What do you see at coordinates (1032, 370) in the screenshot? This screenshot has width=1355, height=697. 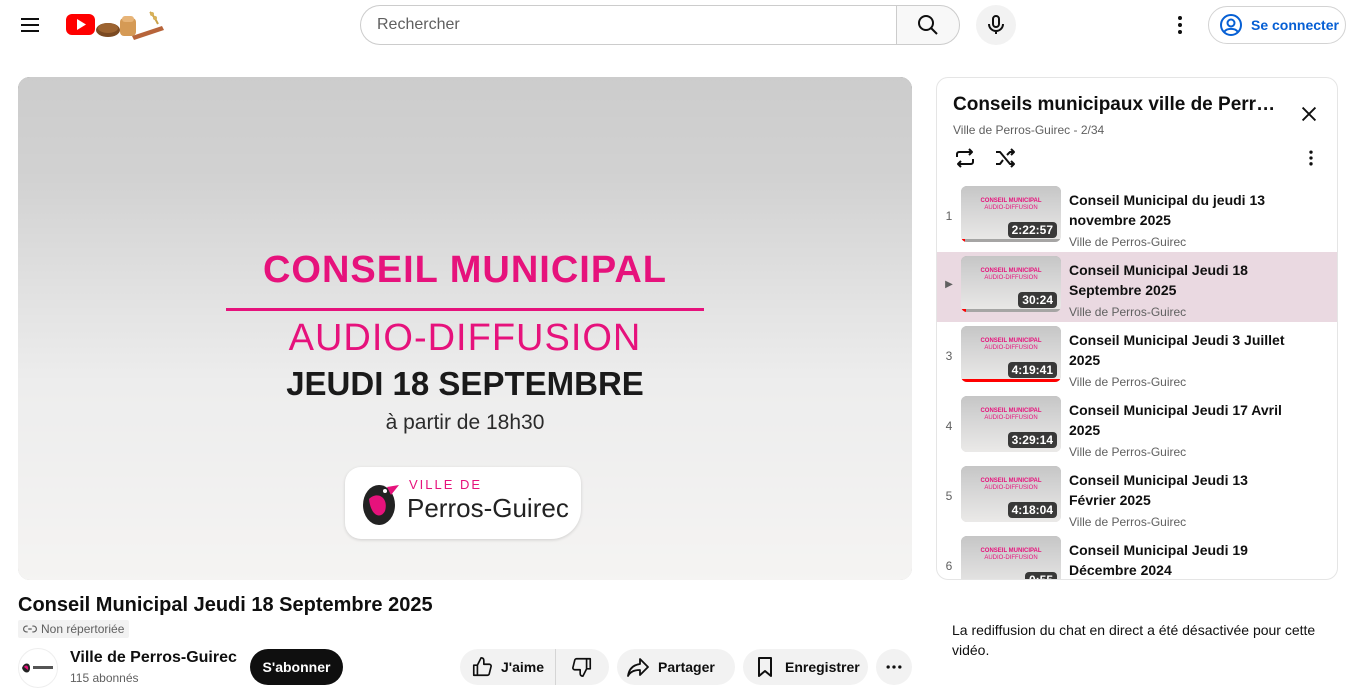 I see `playlist-item-duration: 4:19:41` at bounding box center [1032, 370].